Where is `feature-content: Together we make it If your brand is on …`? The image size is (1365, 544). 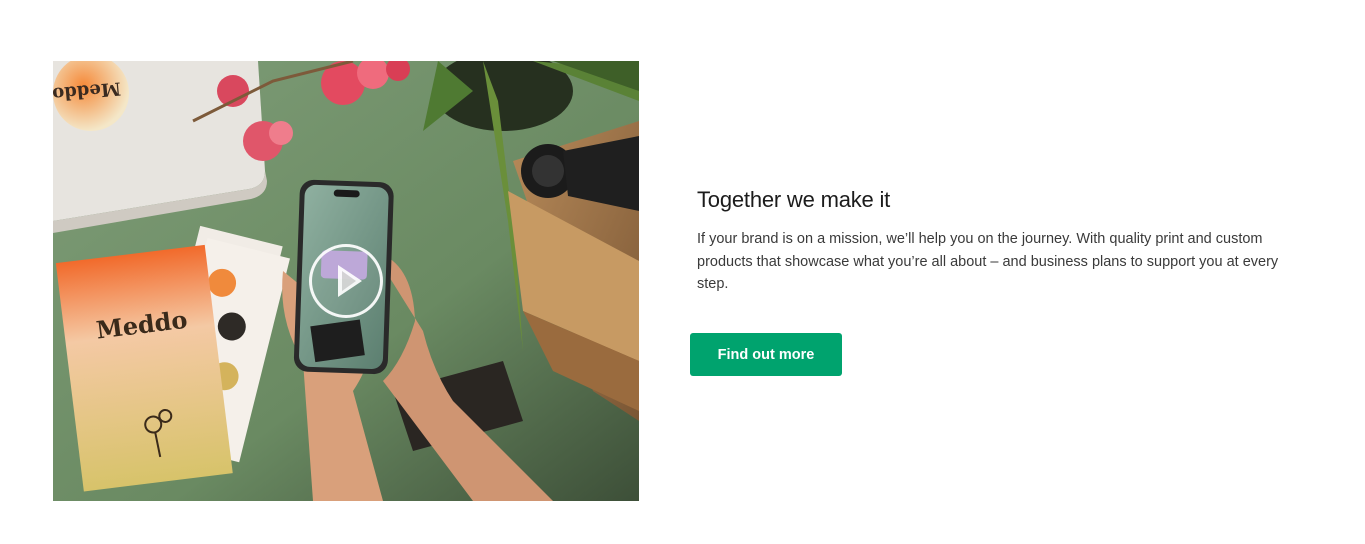
feature-content: Together we make it If your brand is on … is located at coordinates (1002, 241).